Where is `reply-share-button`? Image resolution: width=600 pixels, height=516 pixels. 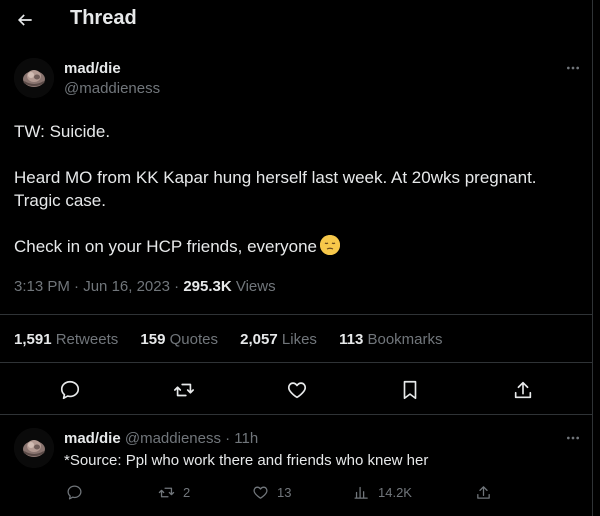
reply-share-button is located at coordinates (487, 492).